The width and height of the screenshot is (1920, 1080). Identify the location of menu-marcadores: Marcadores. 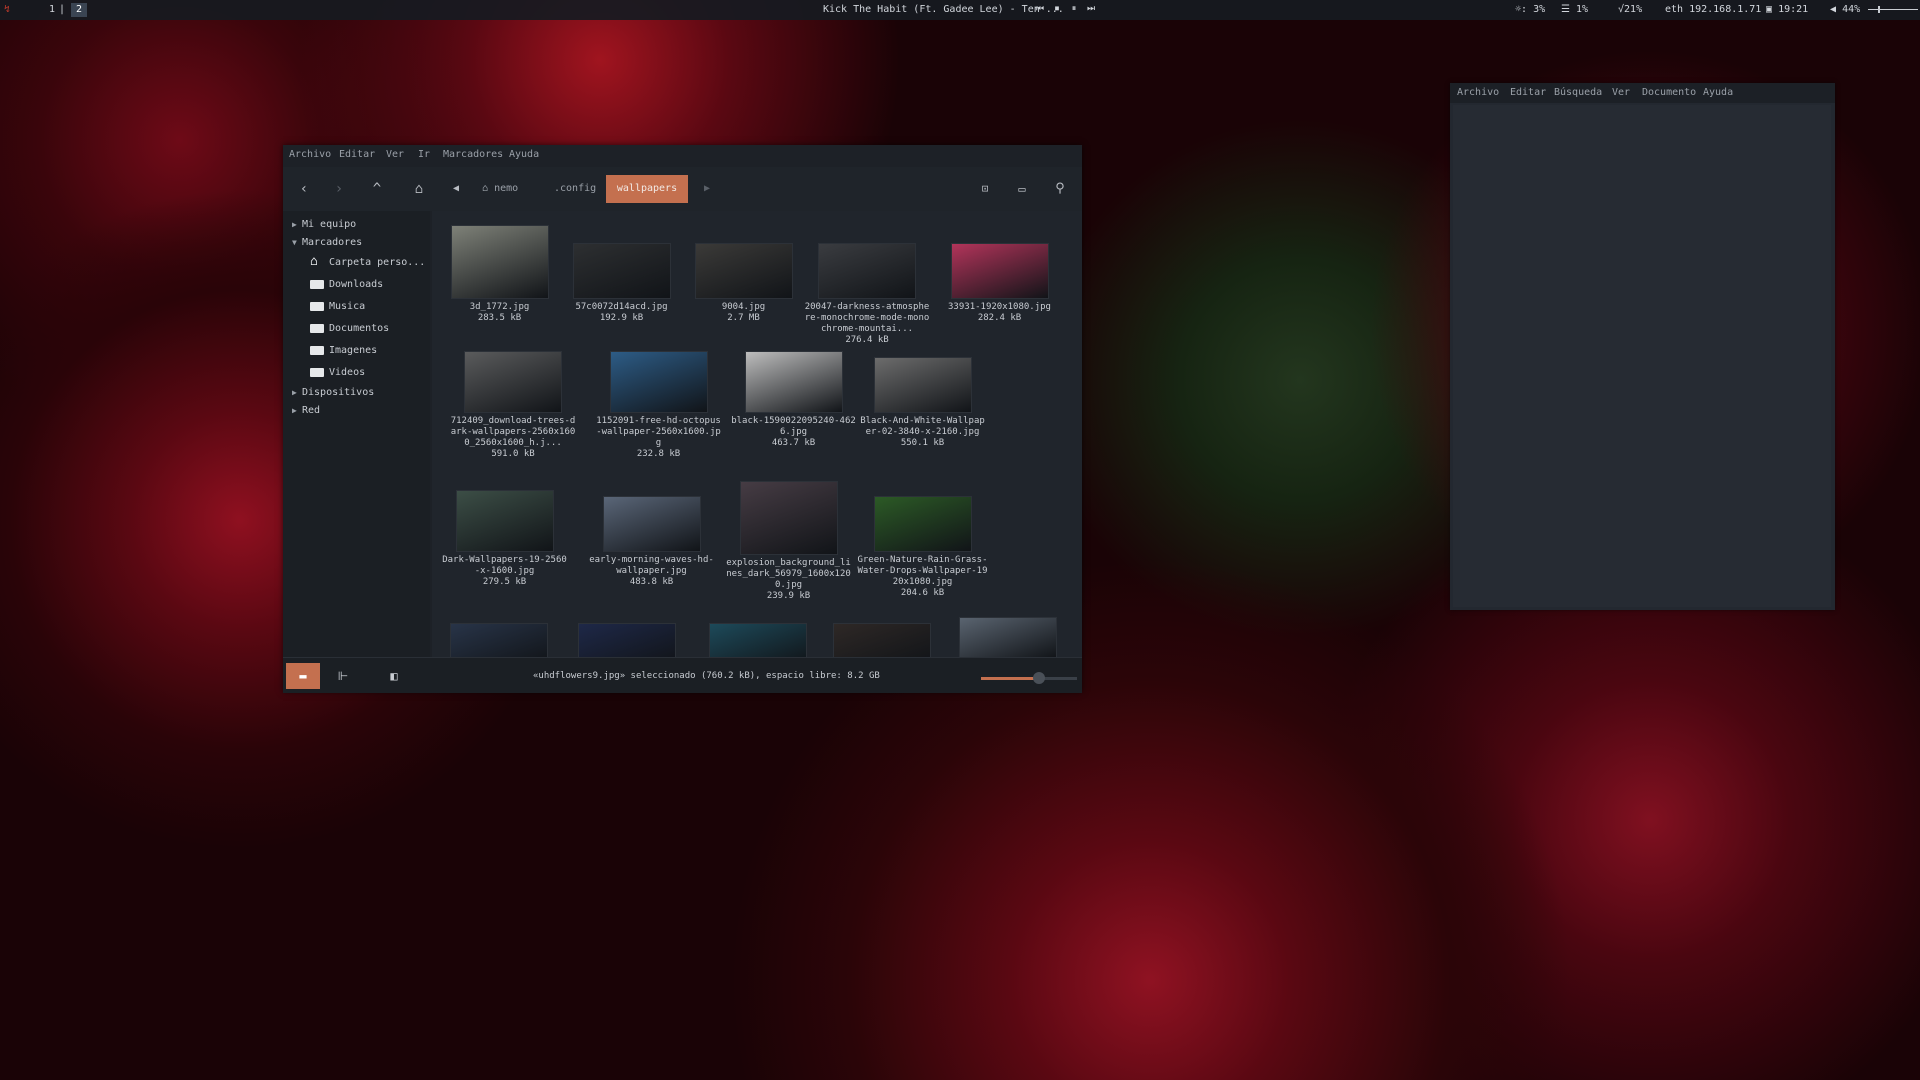
(473, 155).